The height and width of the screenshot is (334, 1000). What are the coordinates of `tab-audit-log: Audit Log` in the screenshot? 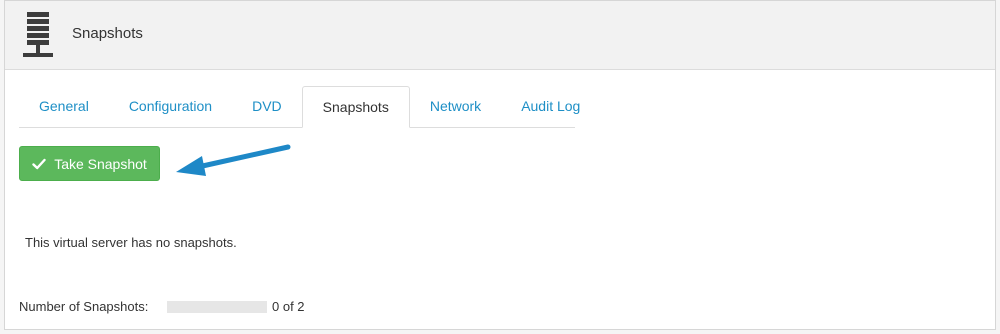 It's located at (550, 106).